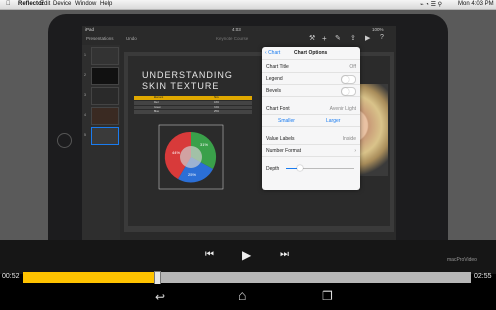  I want to click on table-header-cell: Size, so click(216, 97).